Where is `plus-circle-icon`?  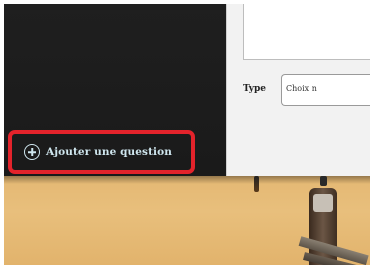
plus-circle-icon is located at coordinates (32, 152).